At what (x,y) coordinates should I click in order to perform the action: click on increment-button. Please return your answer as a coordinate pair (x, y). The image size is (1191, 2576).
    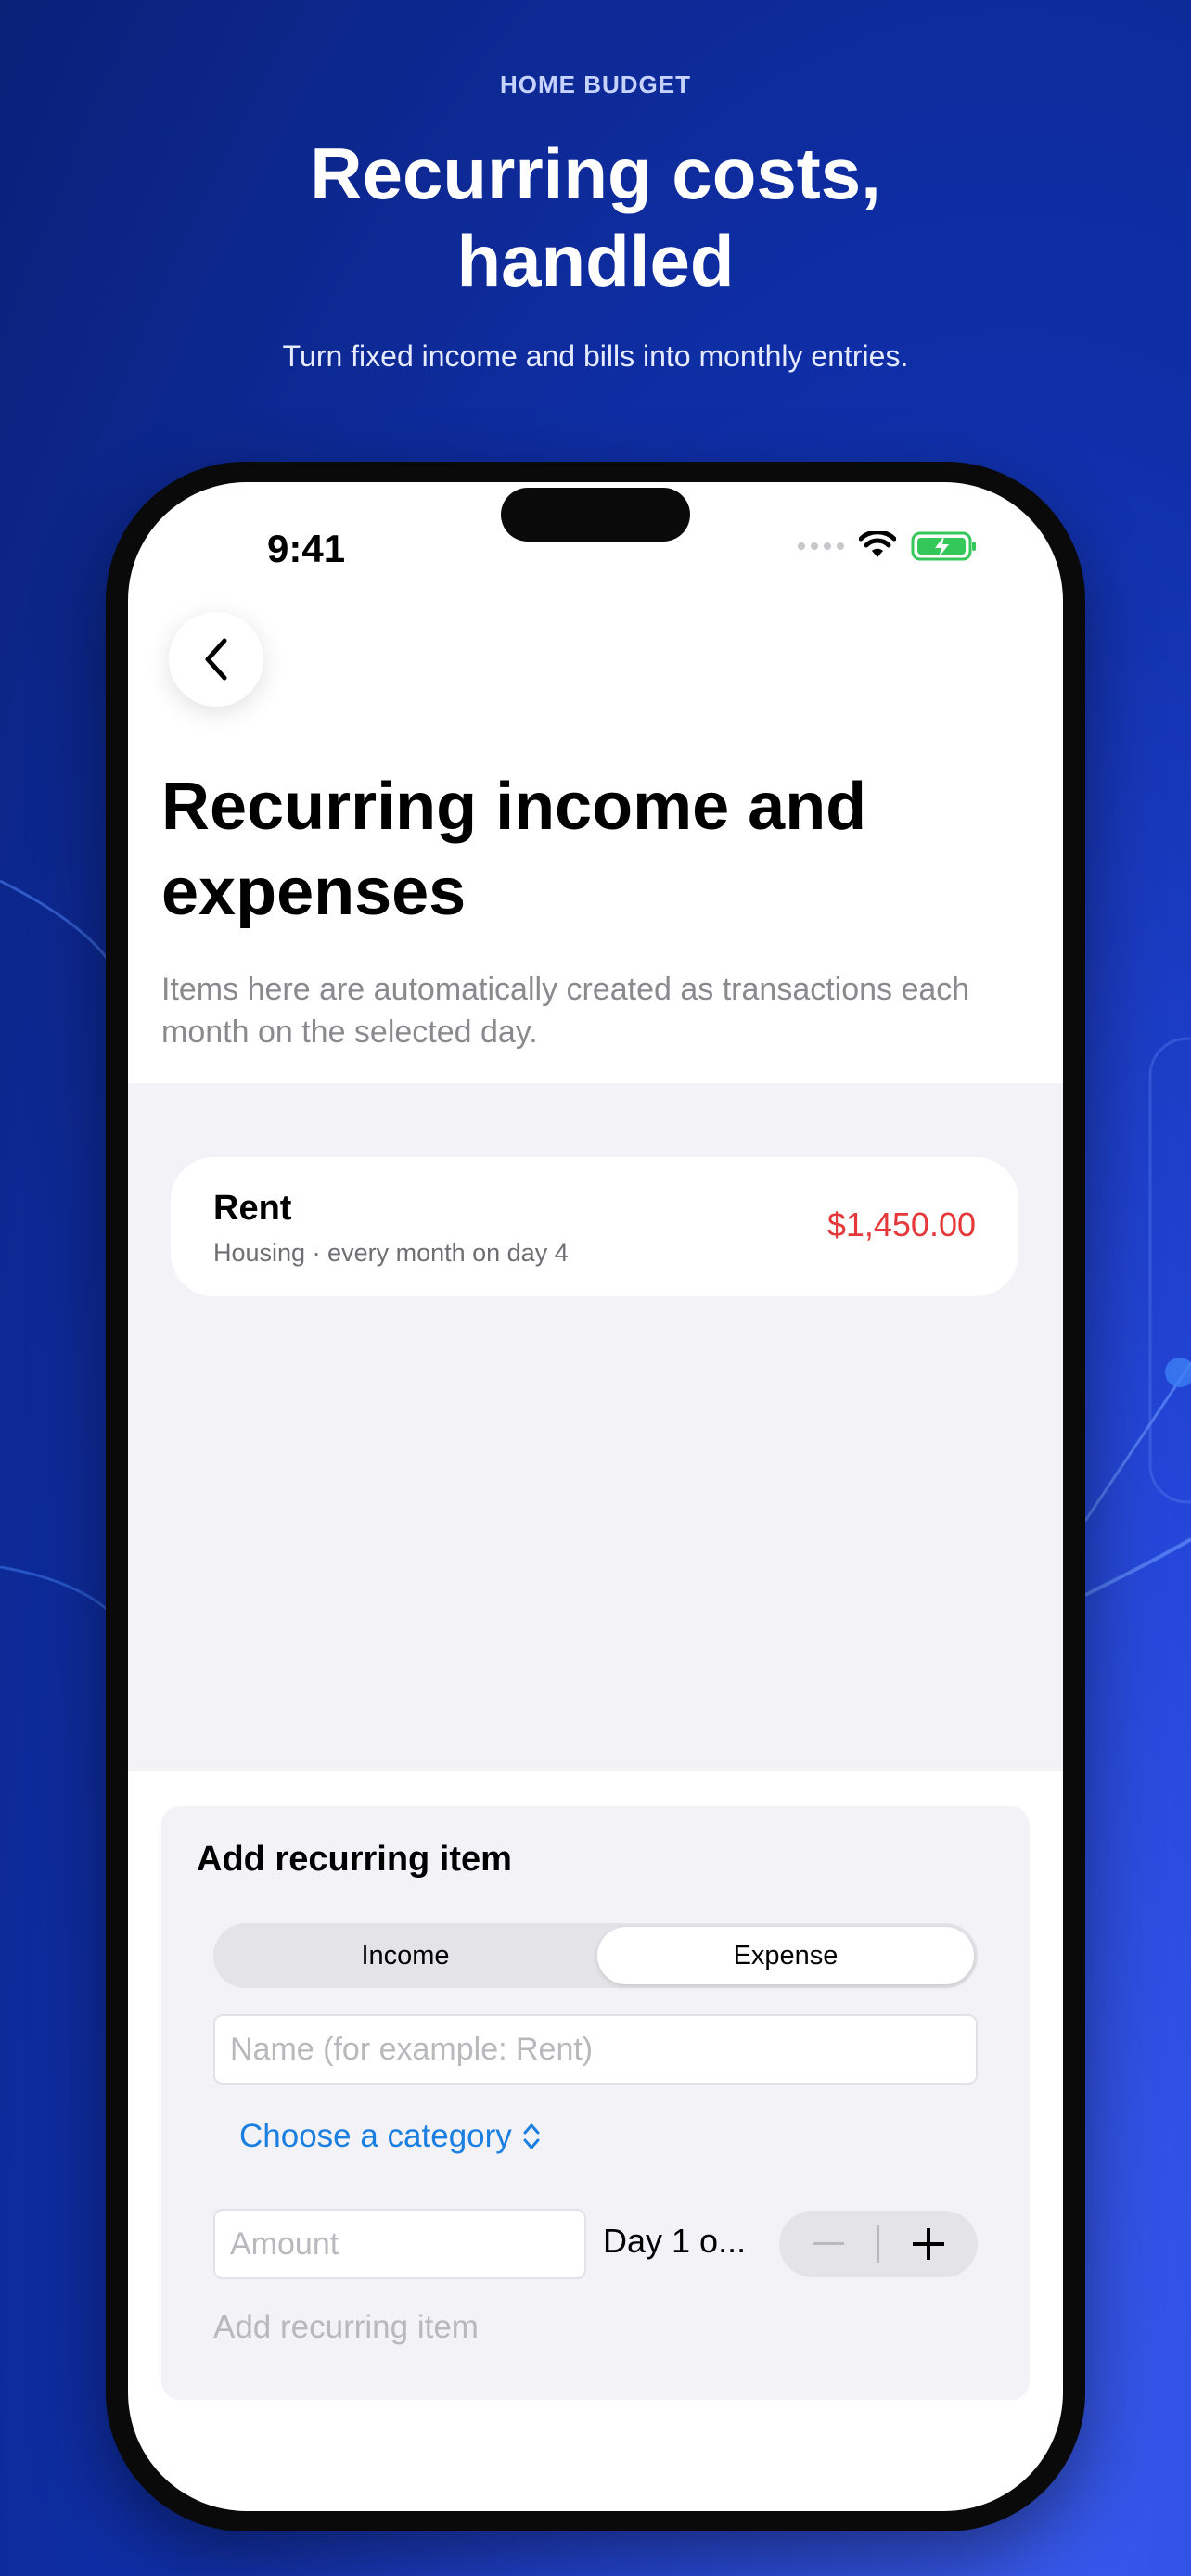
    Looking at the image, I should click on (929, 2244).